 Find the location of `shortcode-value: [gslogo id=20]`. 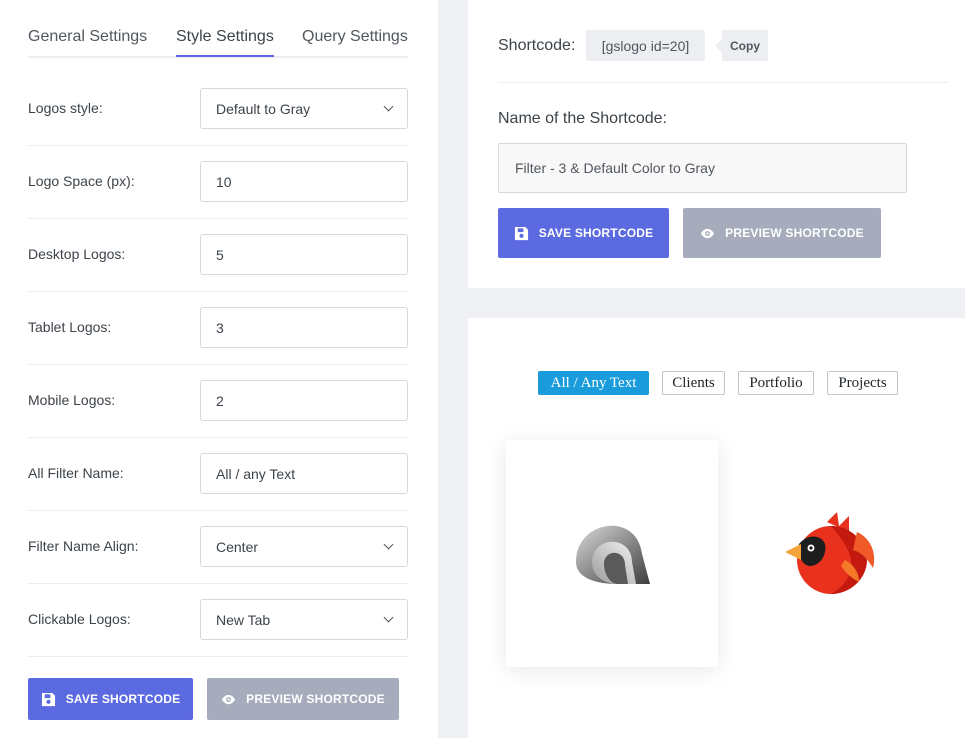

shortcode-value: [gslogo id=20] is located at coordinates (645, 45).